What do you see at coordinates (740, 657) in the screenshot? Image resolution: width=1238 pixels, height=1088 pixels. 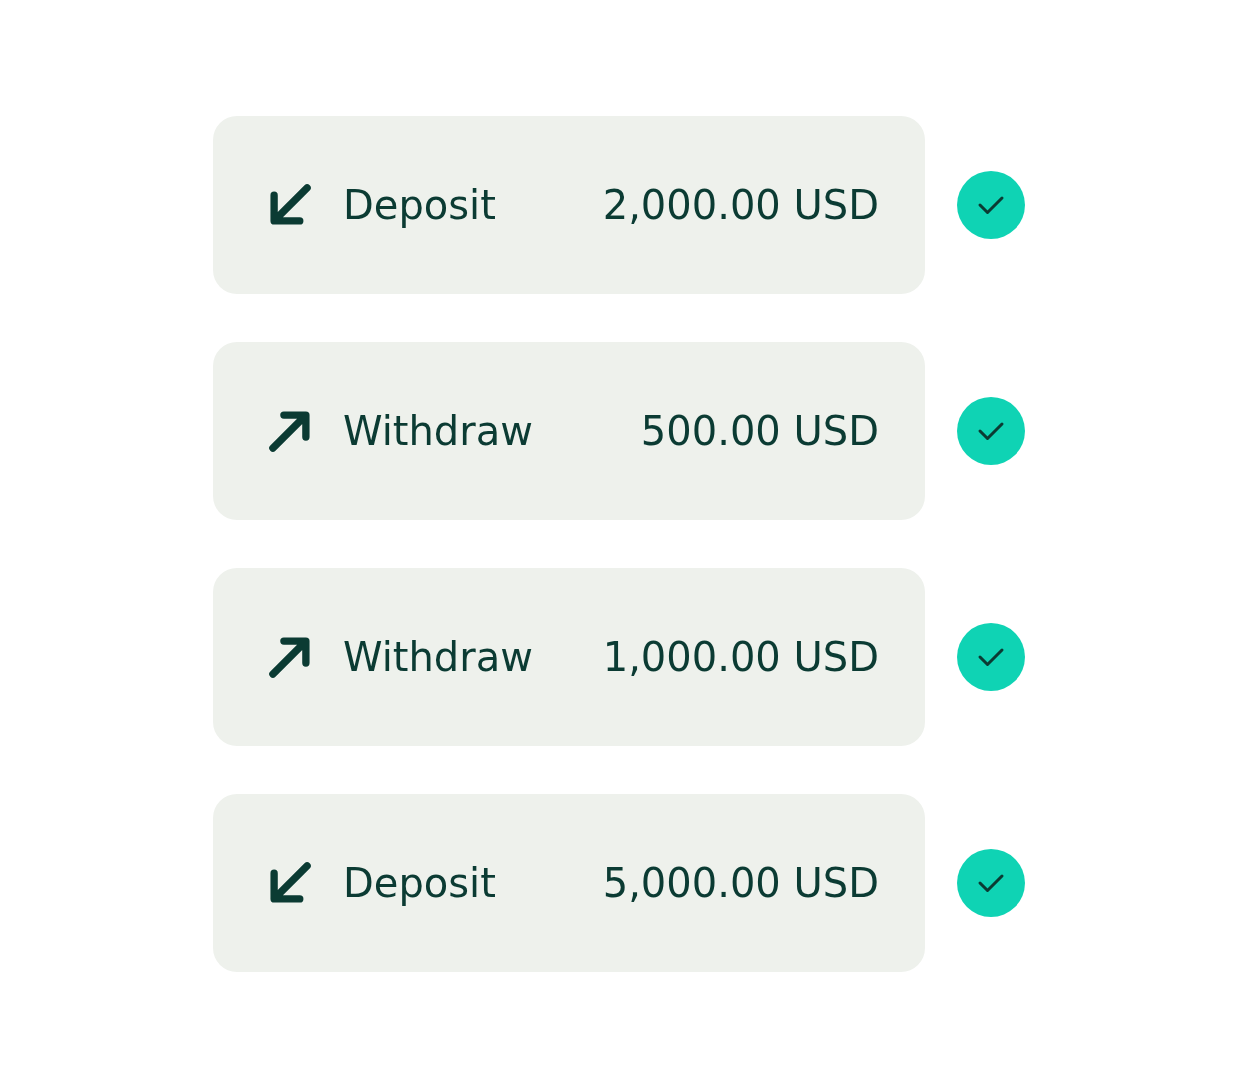 I see `transaction-amount: 1,000.00 USD` at bounding box center [740, 657].